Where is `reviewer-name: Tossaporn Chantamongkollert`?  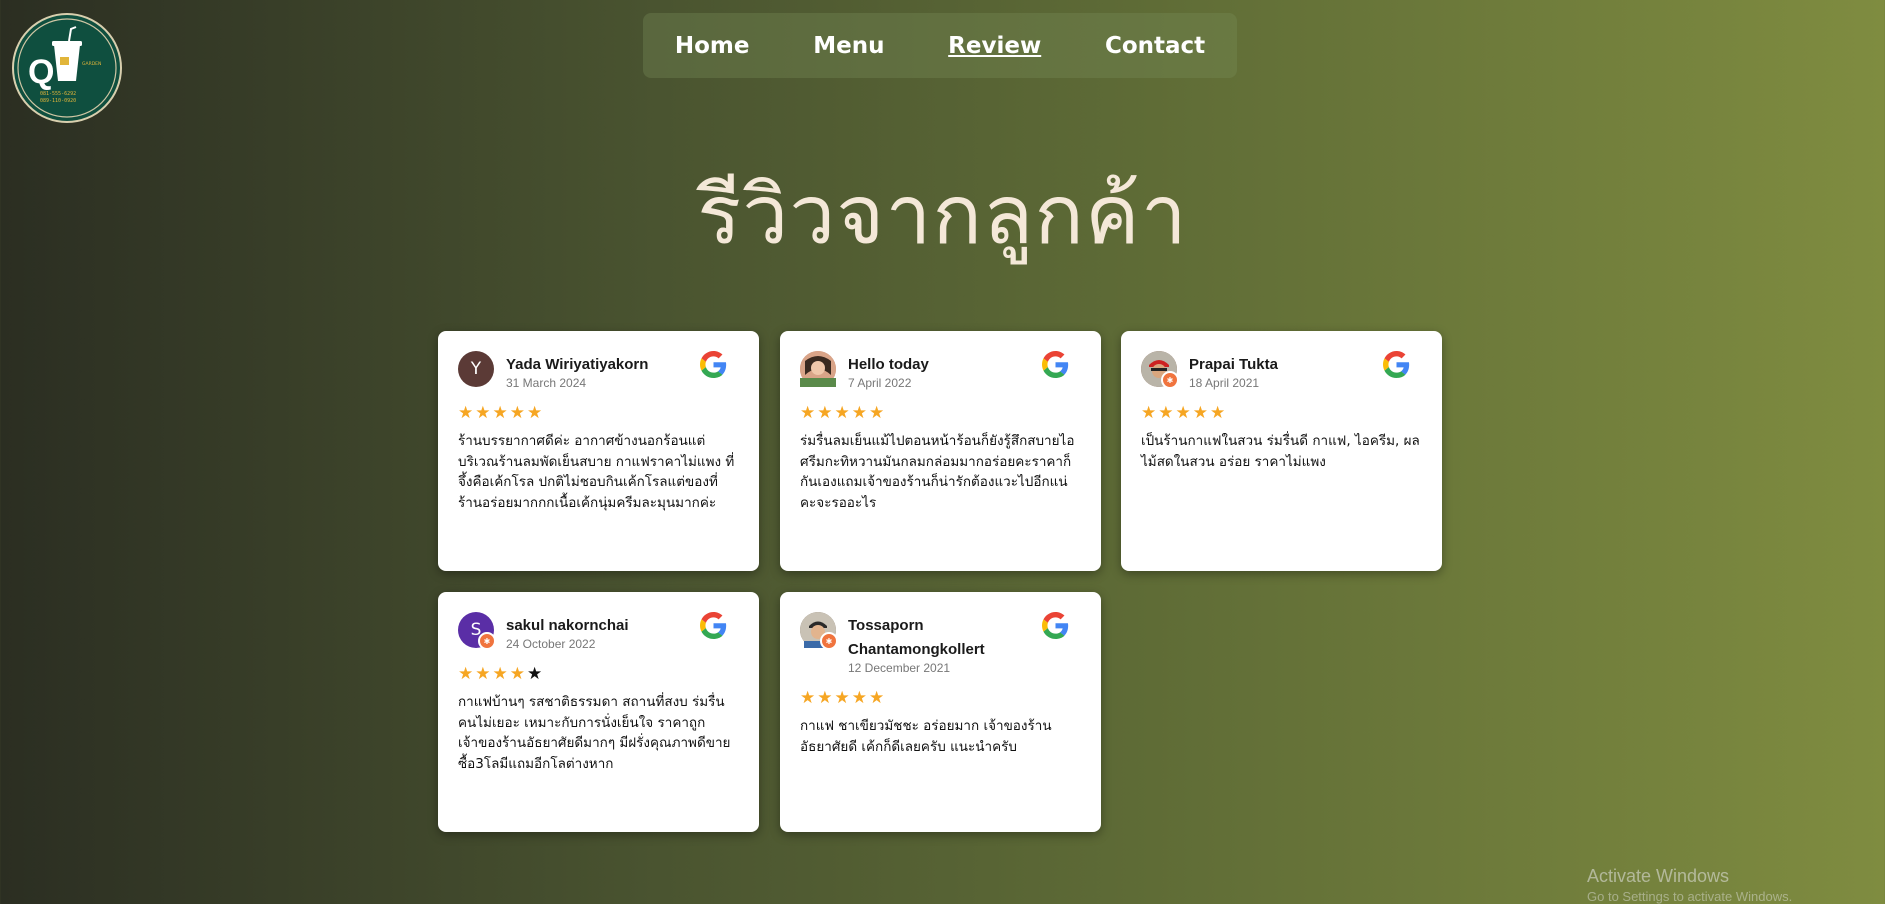
reviewer-name: Tossaporn Chantamongkollert is located at coordinates (916, 637).